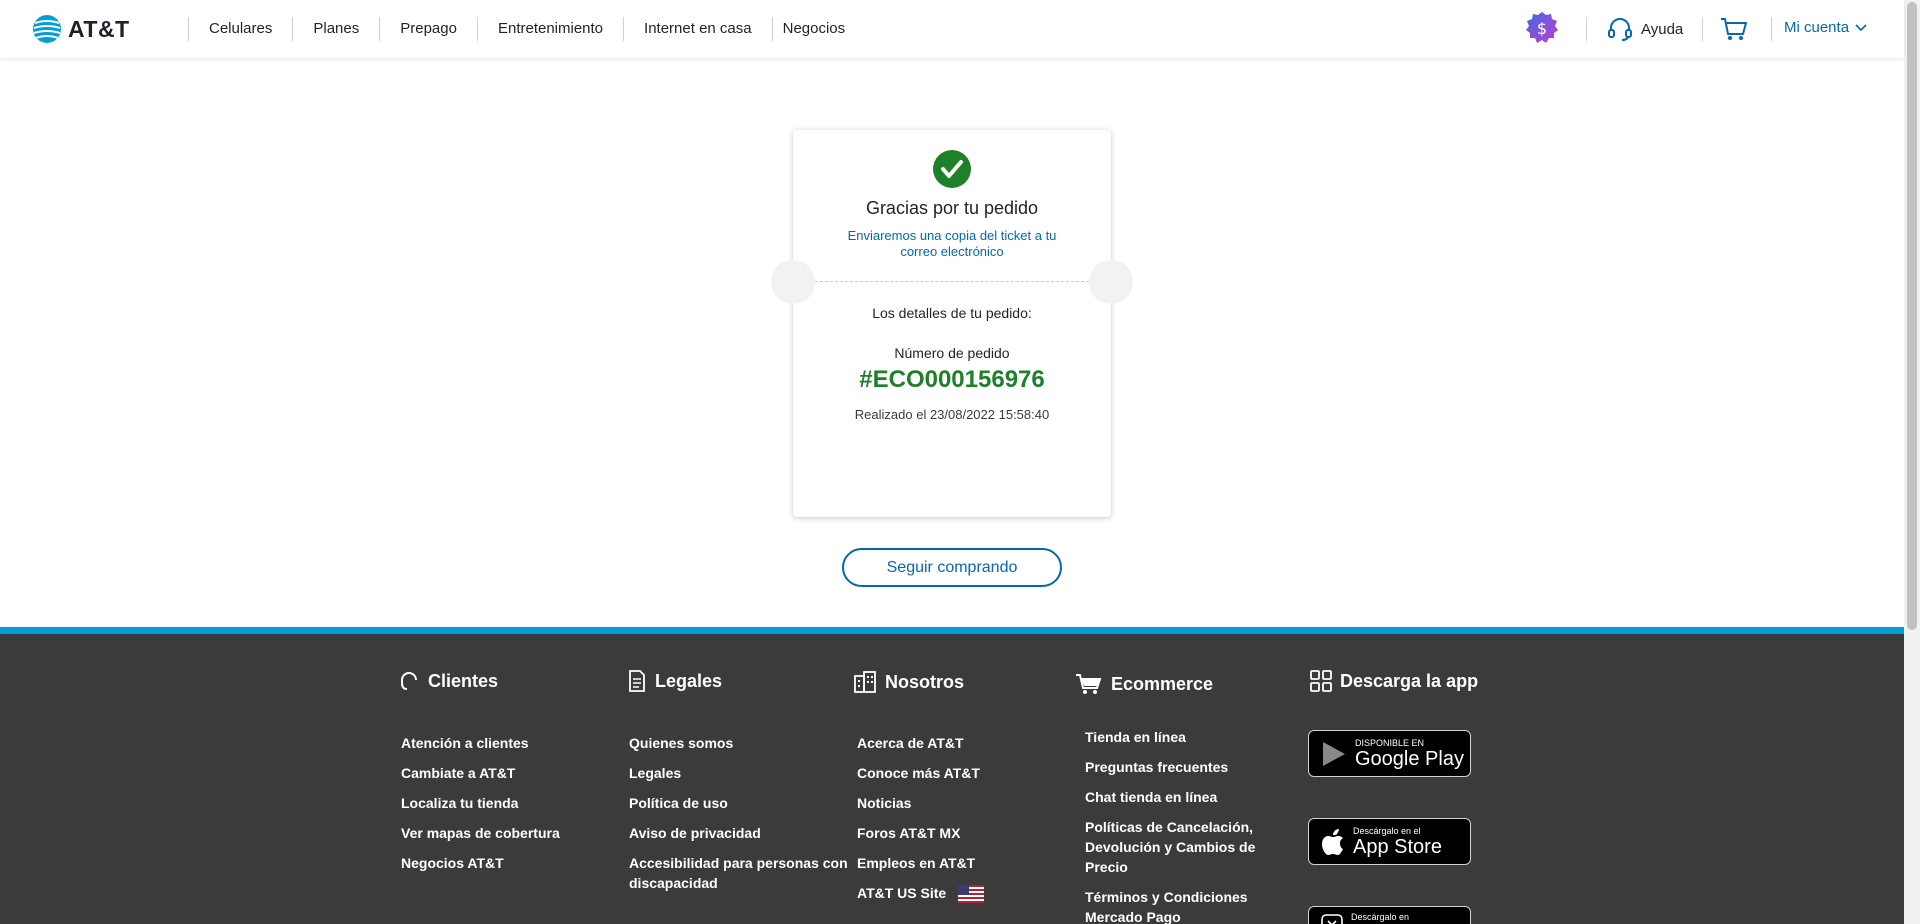  I want to click on store-big-text: Google Play, so click(1409, 758).